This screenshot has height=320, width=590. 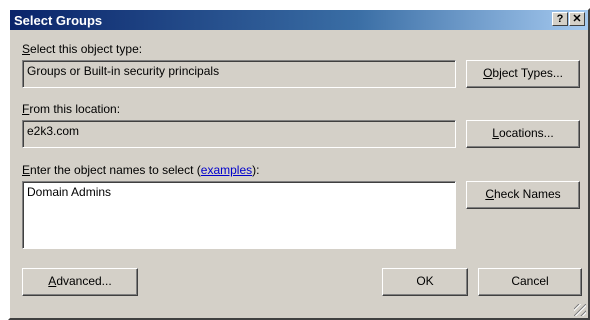 I want to click on close-button: ✕, so click(x=577, y=19).